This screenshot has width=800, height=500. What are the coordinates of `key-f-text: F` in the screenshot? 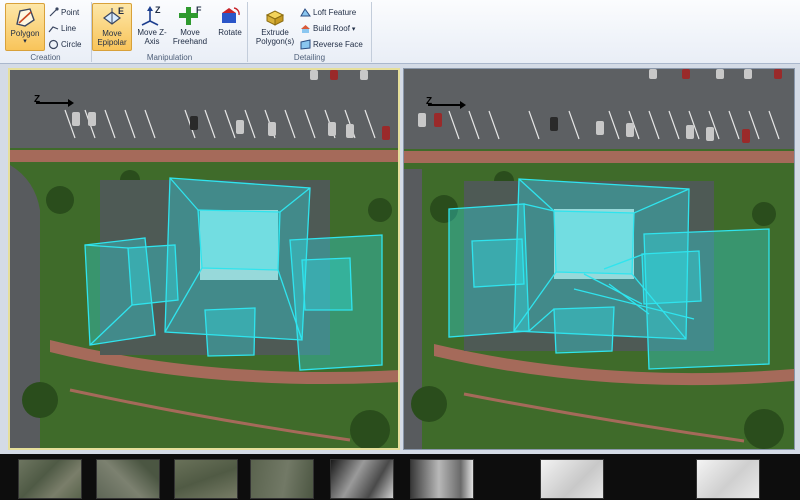 It's located at (199, 10).